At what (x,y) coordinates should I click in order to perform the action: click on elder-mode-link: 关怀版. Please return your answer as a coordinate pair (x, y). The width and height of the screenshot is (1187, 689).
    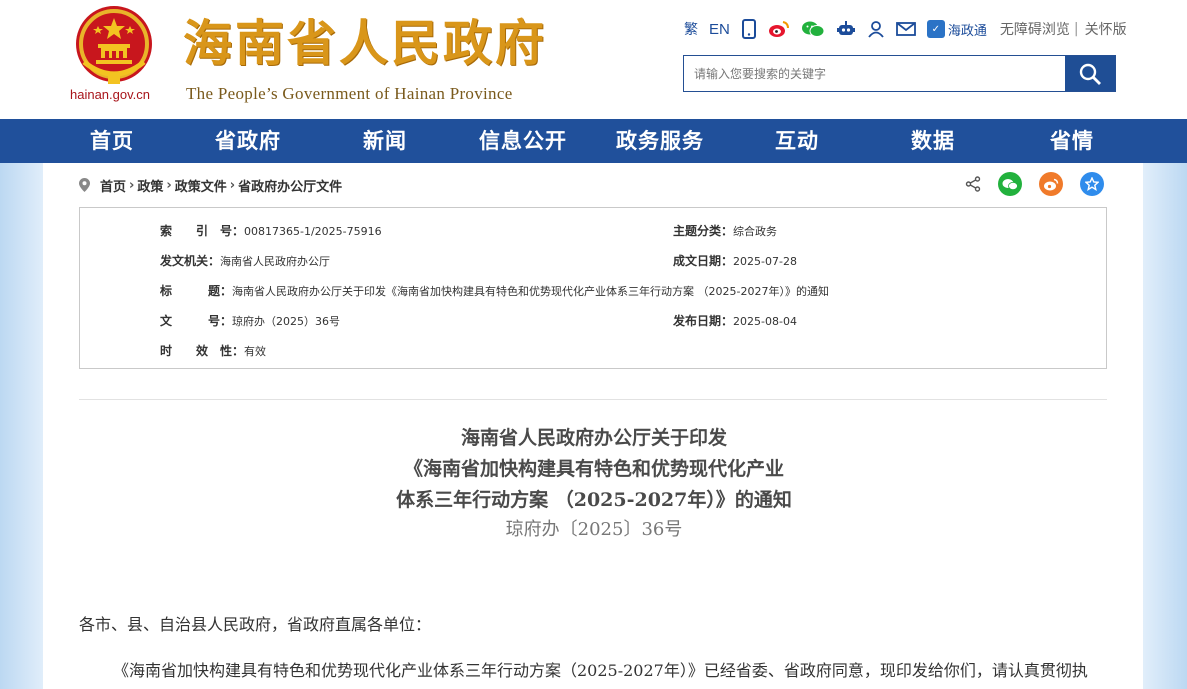
    Looking at the image, I should click on (1106, 29).